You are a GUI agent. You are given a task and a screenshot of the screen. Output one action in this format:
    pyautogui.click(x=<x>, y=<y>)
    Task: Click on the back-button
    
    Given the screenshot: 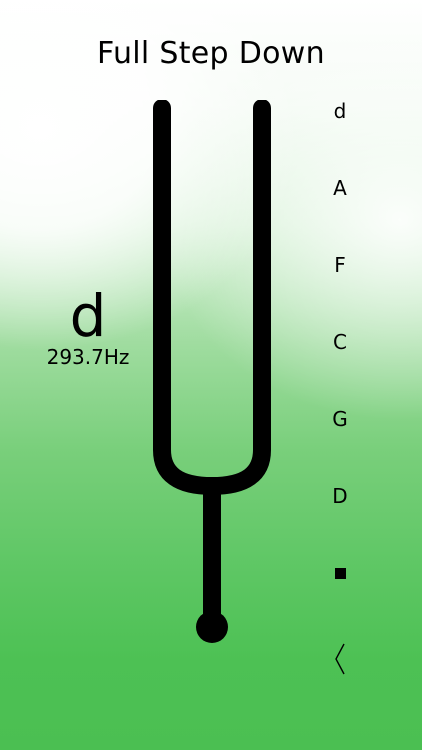 What is the action you would take?
    pyautogui.click(x=340, y=659)
    